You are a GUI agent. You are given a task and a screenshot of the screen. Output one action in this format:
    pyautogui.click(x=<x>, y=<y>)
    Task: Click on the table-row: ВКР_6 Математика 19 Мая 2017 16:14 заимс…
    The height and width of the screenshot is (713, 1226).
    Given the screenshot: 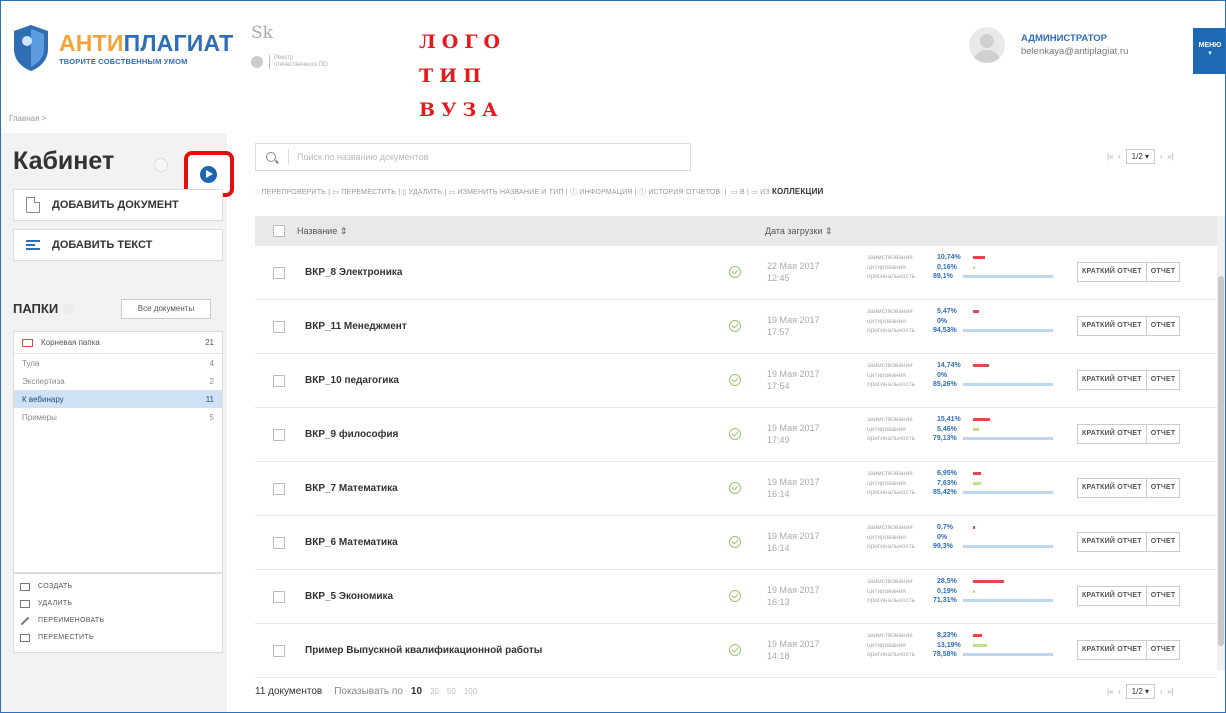 What is the action you would take?
    pyautogui.click(x=736, y=543)
    